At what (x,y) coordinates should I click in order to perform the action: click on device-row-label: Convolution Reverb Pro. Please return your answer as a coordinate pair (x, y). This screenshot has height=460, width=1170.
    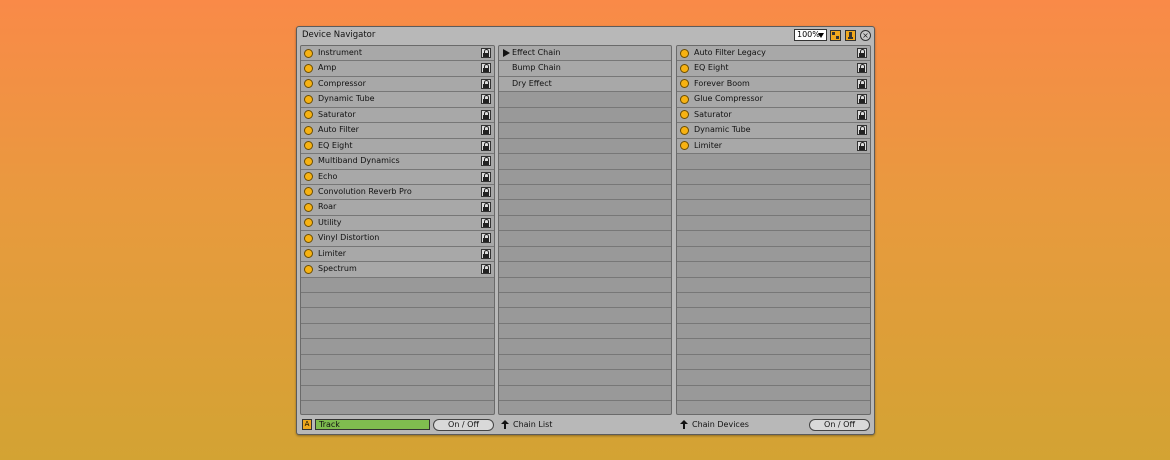
    Looking at the image, I should click on (365, 191).